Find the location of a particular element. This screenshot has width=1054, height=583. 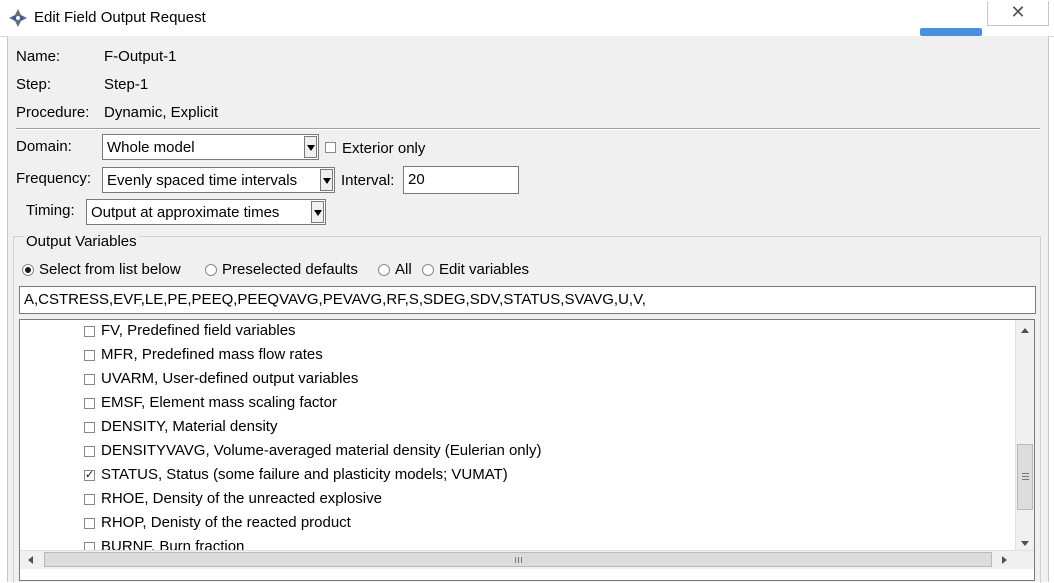

close-button: ✕ is located at coordinates (1018, 13).